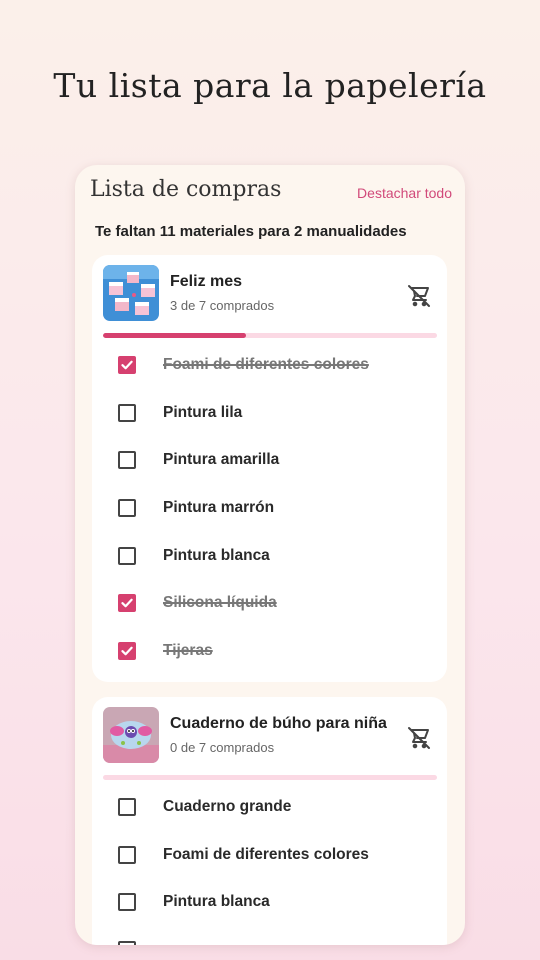 This screenshot has width=540, height=960. I want to click on material-item: Silicona líquida, so click(269, 604).